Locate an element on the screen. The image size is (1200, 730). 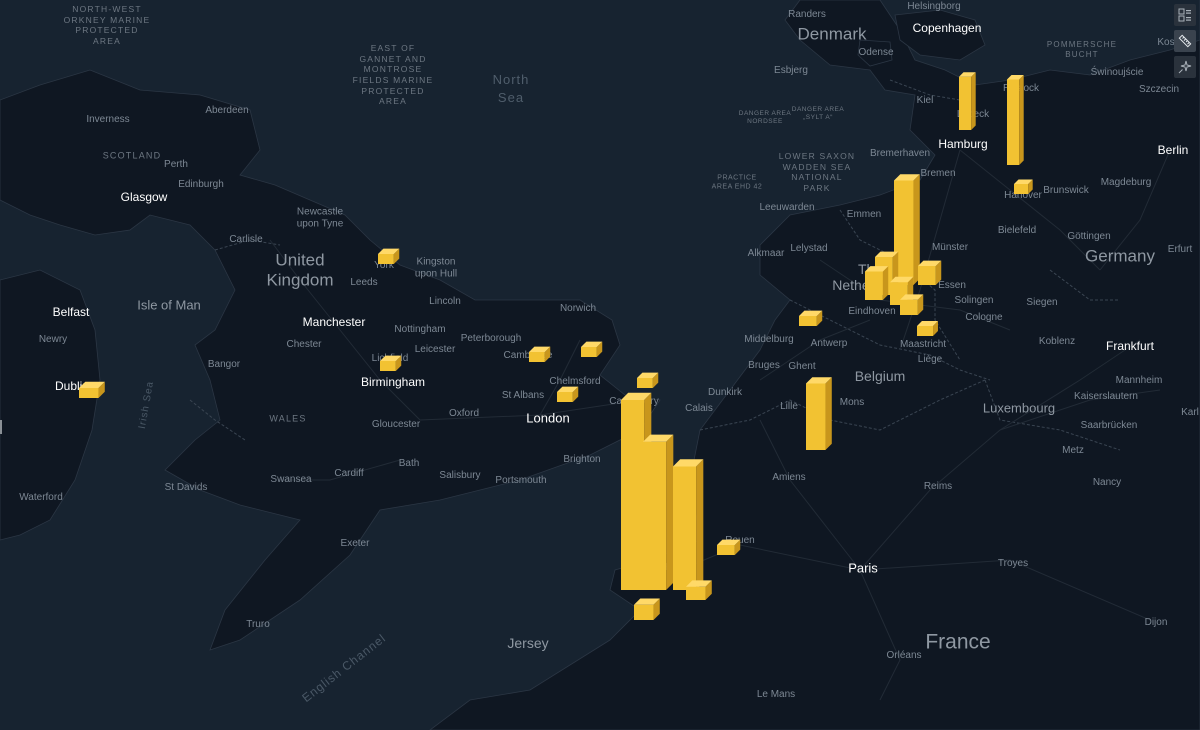
layers-icon is located at coordinates (1184, 15).